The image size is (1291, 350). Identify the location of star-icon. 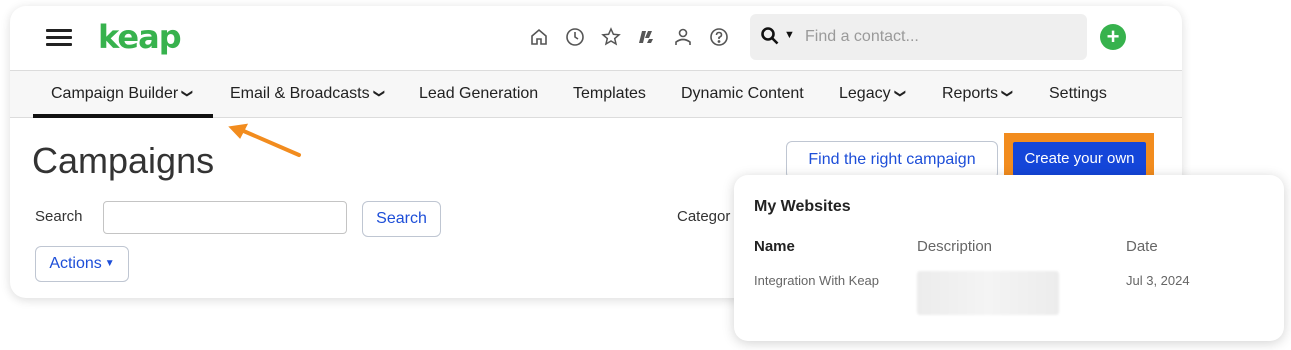
(611, 37).